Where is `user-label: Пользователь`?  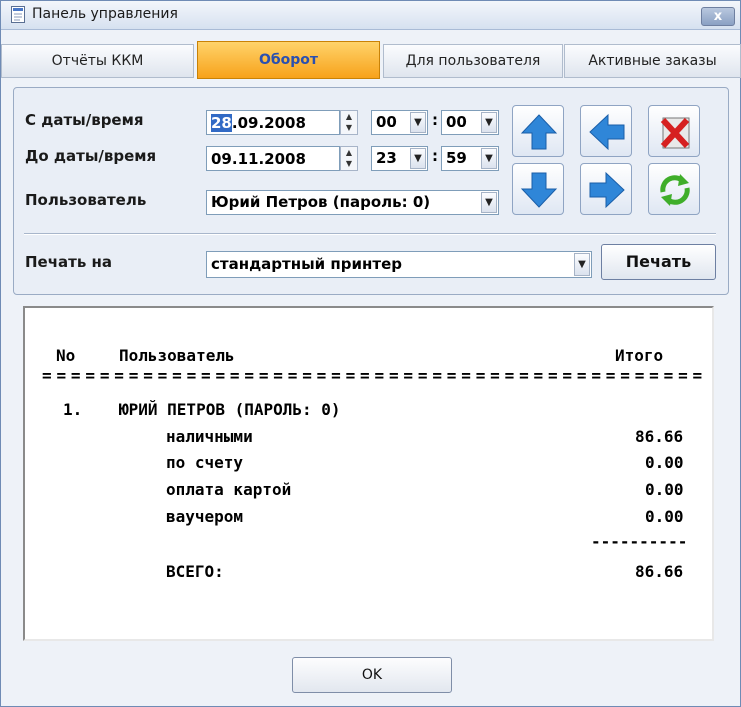 user-label: Пользователь is located at coordinates (86, 200).